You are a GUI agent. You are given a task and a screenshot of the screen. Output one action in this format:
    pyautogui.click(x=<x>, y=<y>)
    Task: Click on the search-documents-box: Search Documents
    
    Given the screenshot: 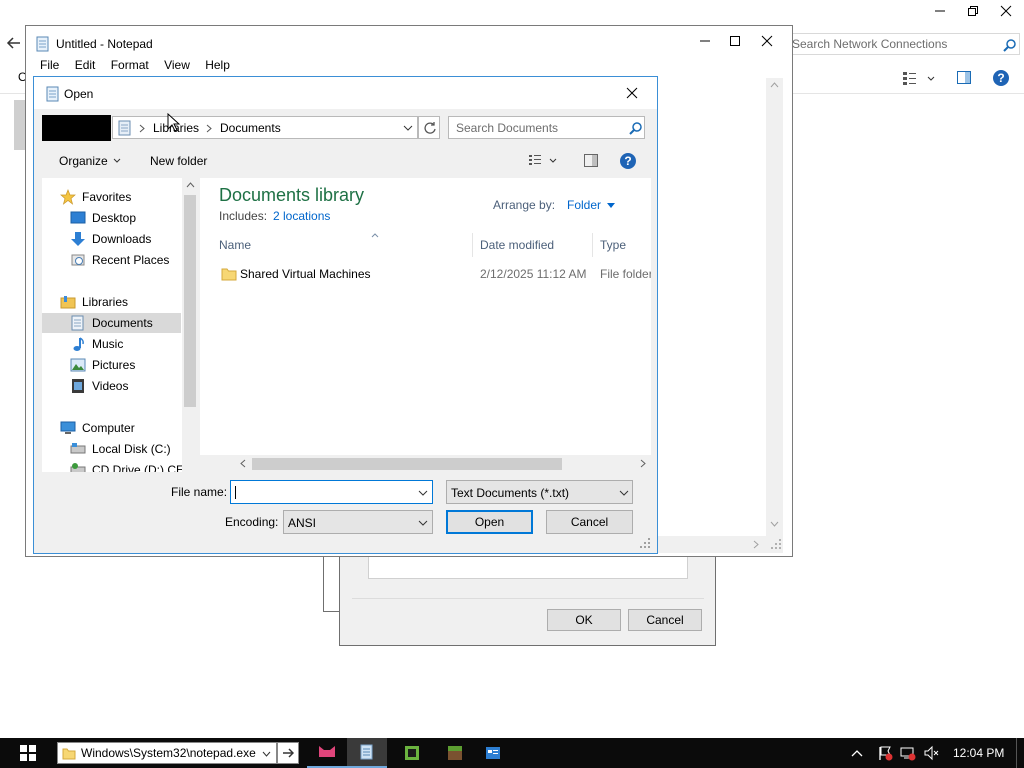 What is the action you would take?
    pyautogui.click(x=546, y=127)
    